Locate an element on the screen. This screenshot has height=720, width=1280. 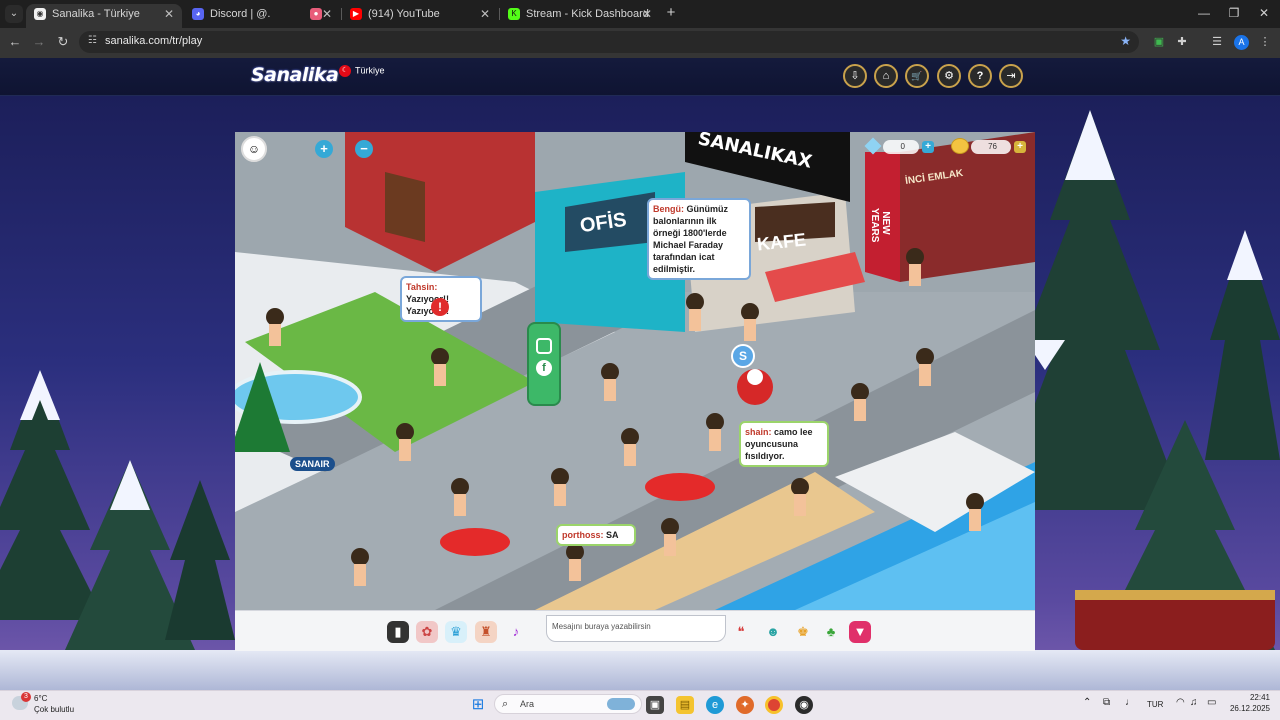
island-icon: ♣ is located at coordinates (831, 632).